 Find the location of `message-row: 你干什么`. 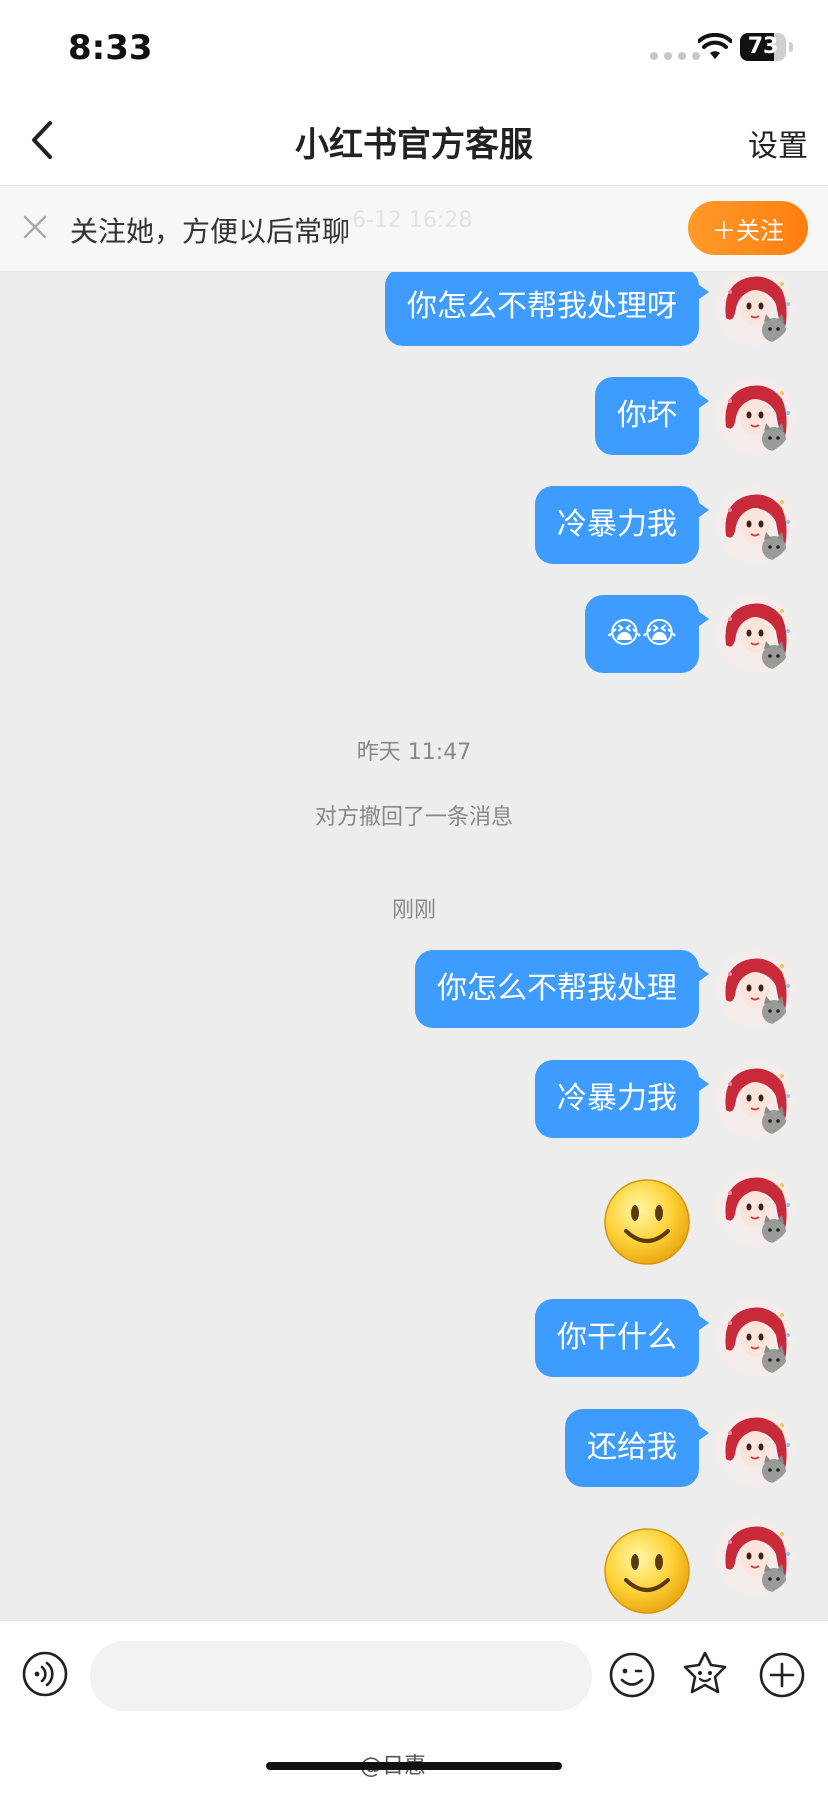

message-row: 你干什么 is located at coordinates (414, 1339).